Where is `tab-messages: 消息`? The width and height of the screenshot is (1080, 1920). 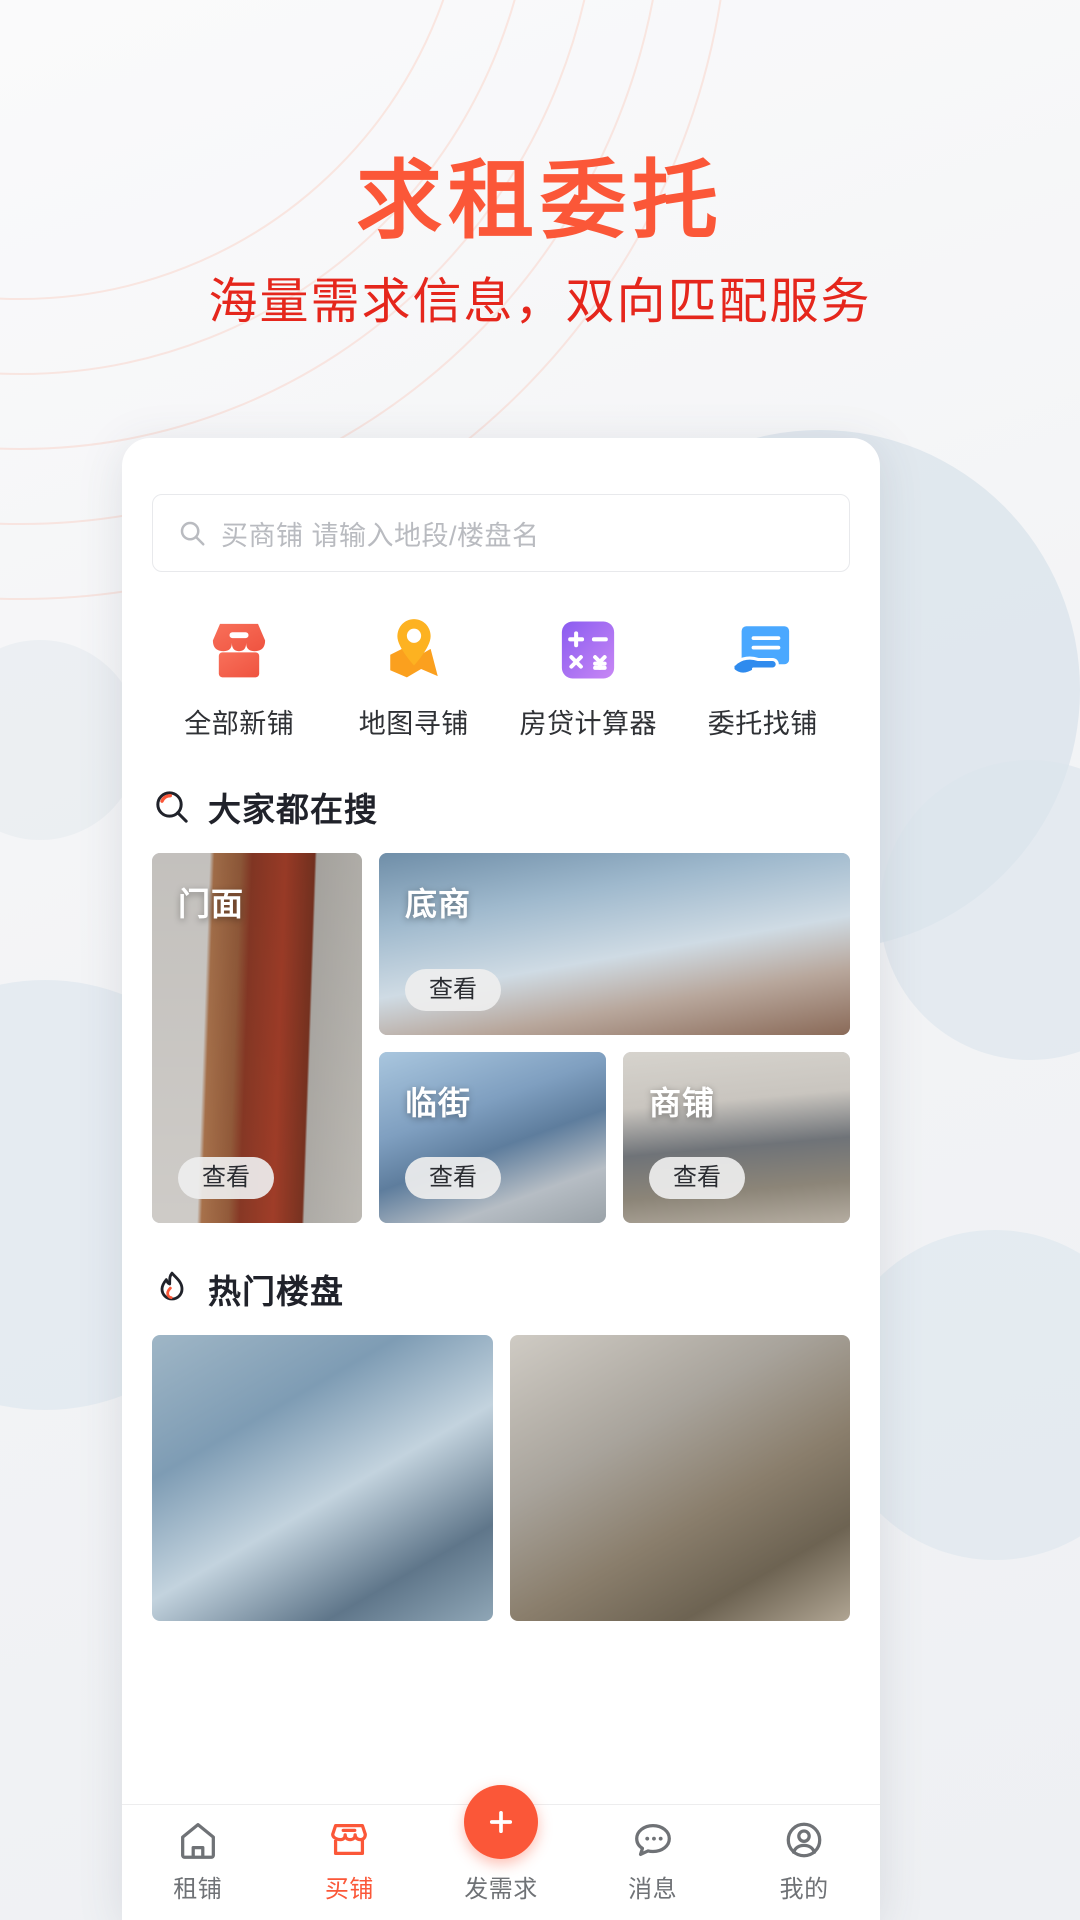 tab-messages: 消息 is located at coordinates (653, 1860).